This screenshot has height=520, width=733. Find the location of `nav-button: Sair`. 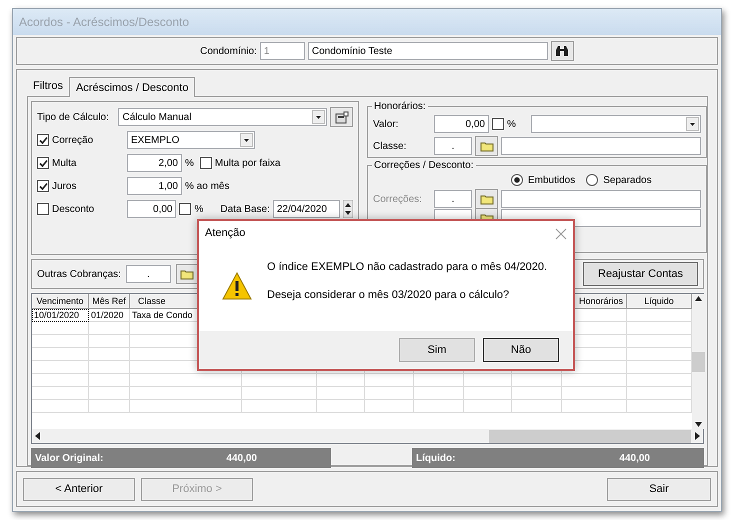

nav-button: Sair is located at coordinates (659, 489).